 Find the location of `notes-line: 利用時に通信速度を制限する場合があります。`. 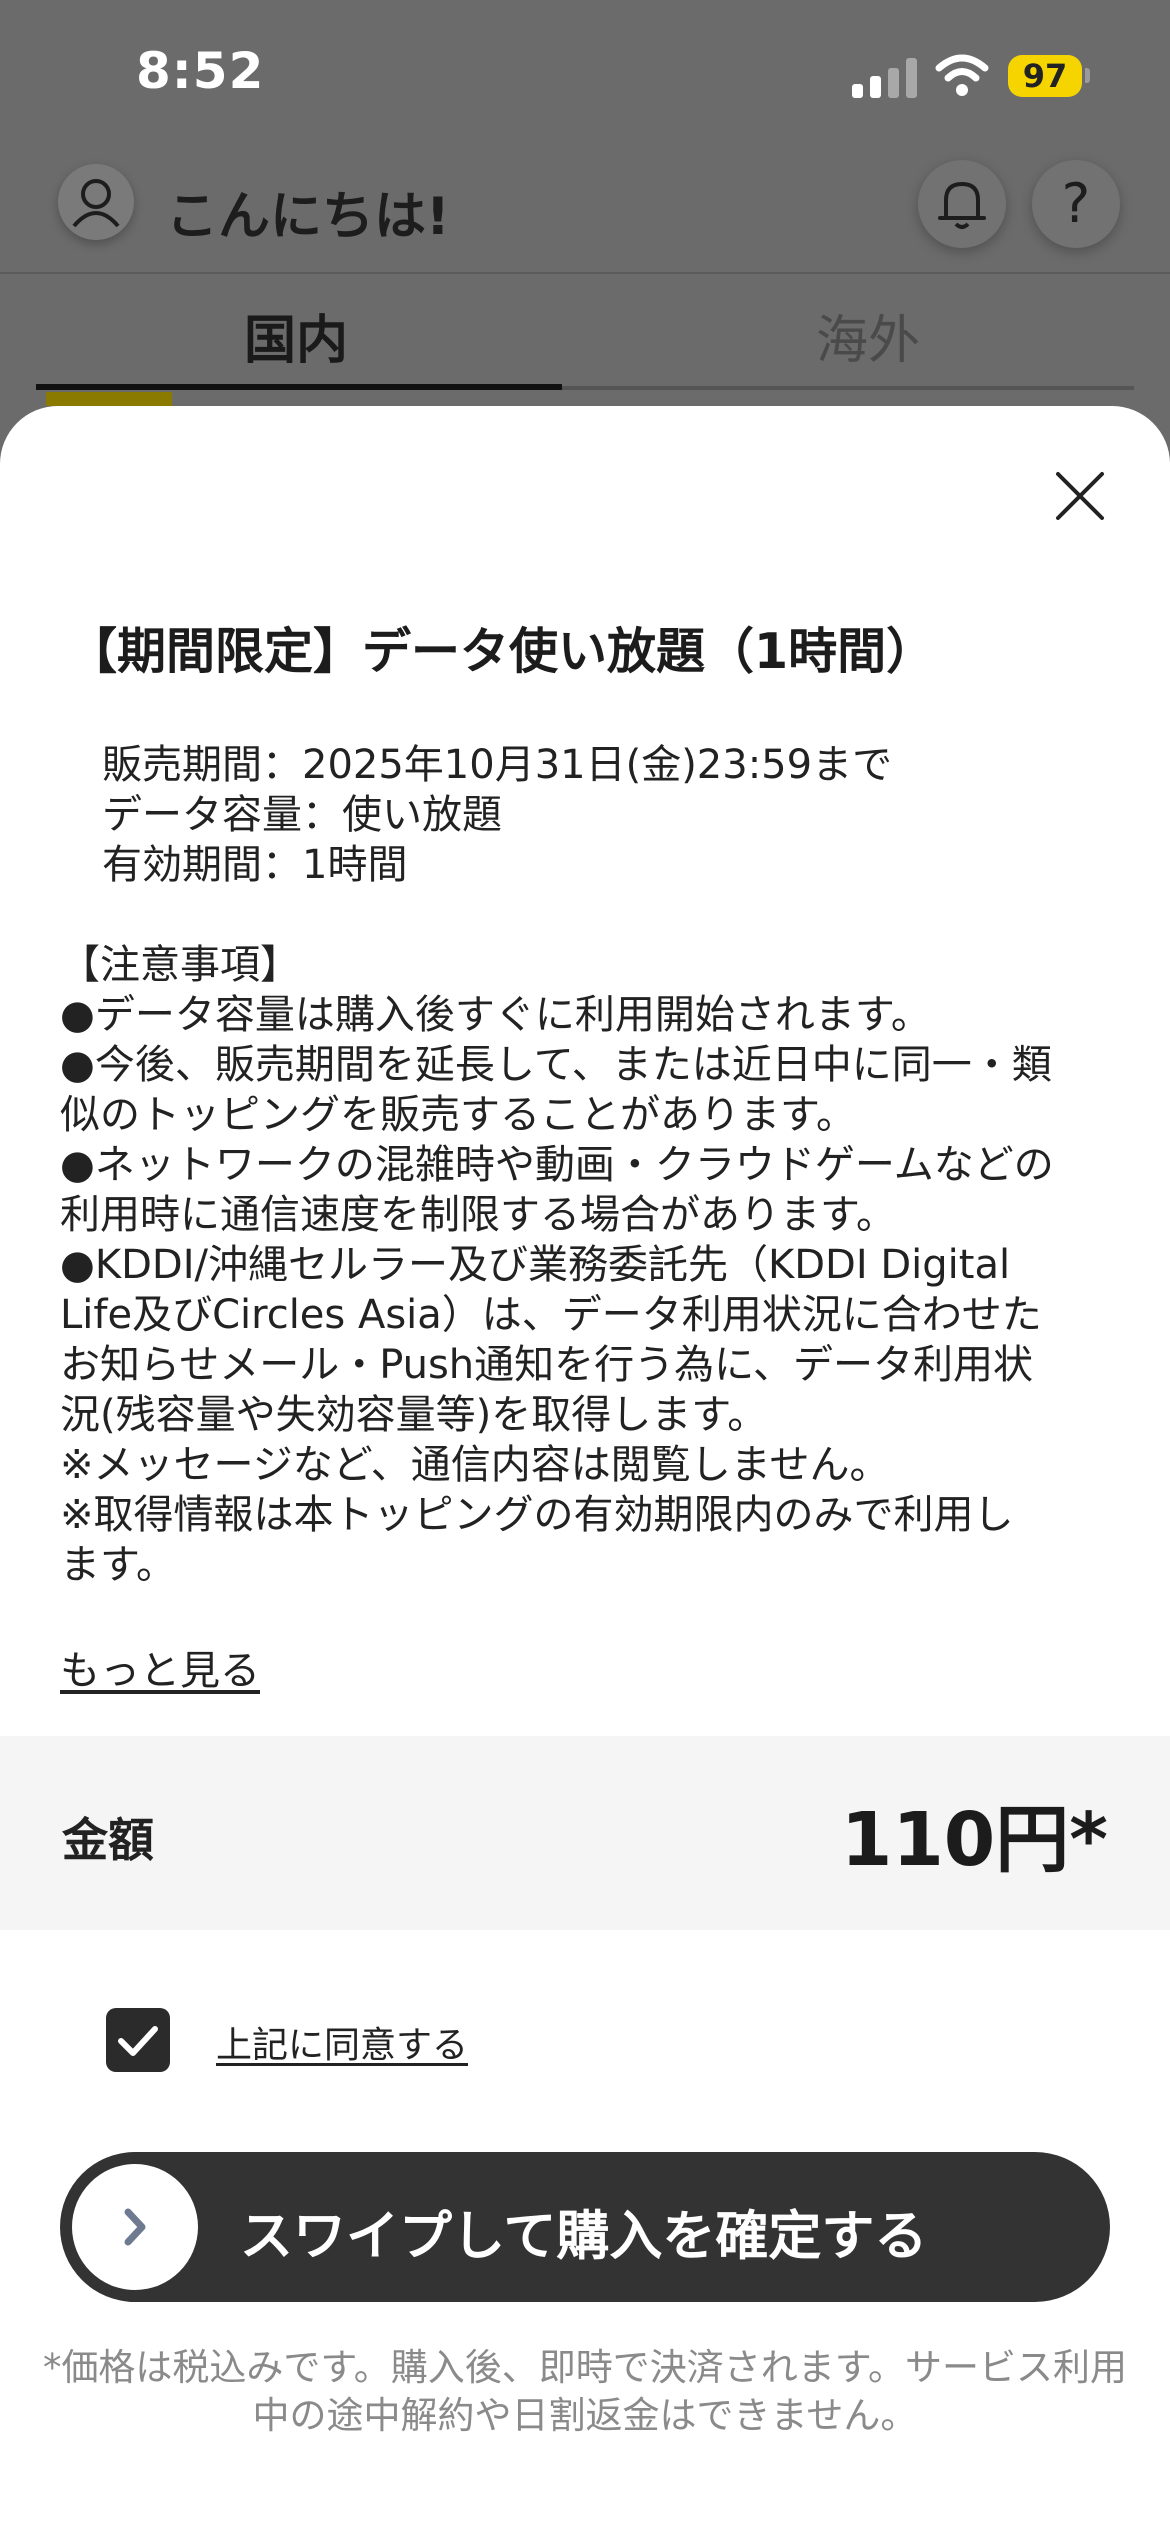

notes-line: 利用時に通信速度を制限する場合があります。 is located at coordinates (478, 1215).